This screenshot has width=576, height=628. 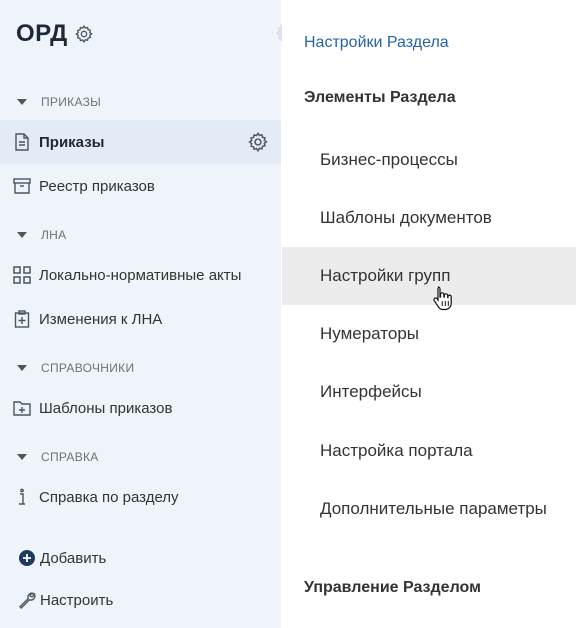 What do you see at coordinates (42, 33) in the screenshot?
I see `app-title-text: ОРД` at bounding box center [42, 33].